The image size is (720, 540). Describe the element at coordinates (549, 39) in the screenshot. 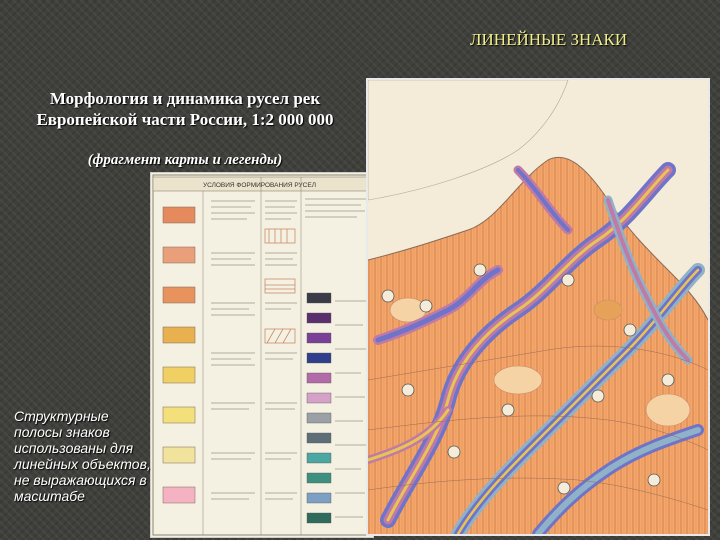

I see `slide-title: ЛИНЕЙНЫЕ ЗНАКИ` at that location.